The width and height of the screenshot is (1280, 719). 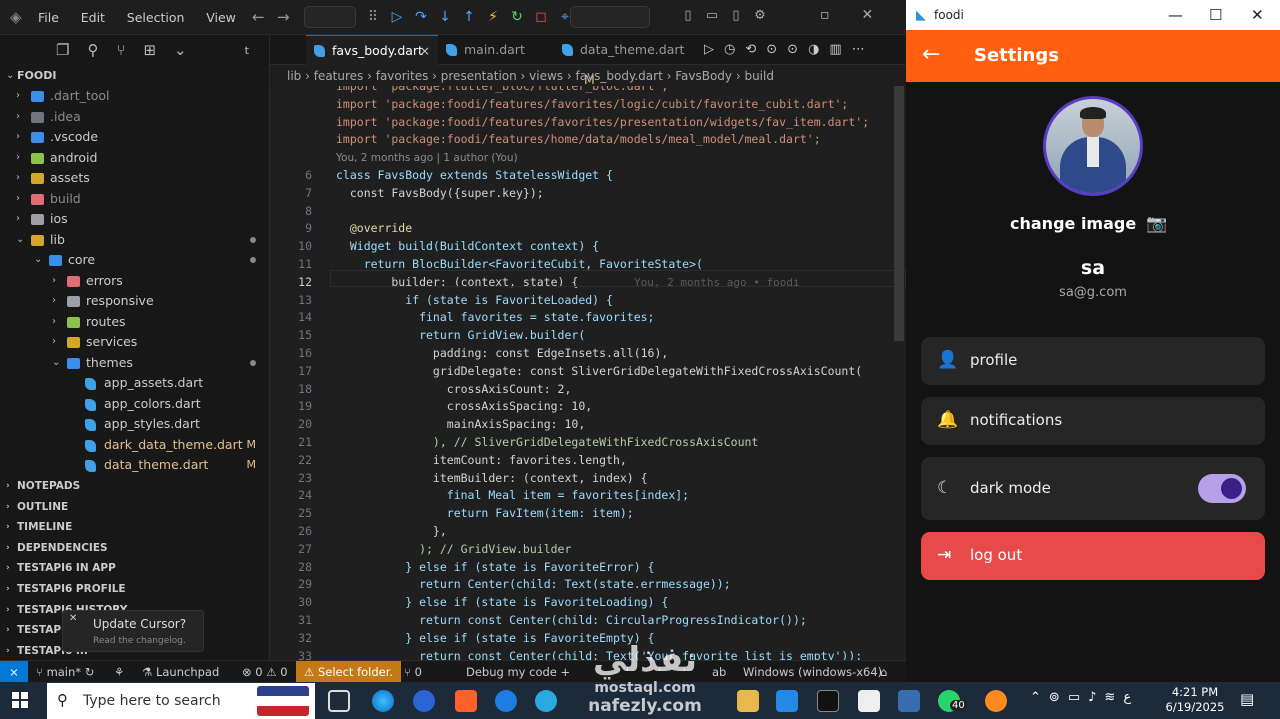 I want to click on telegram-icon, so click(x=546, y=701).